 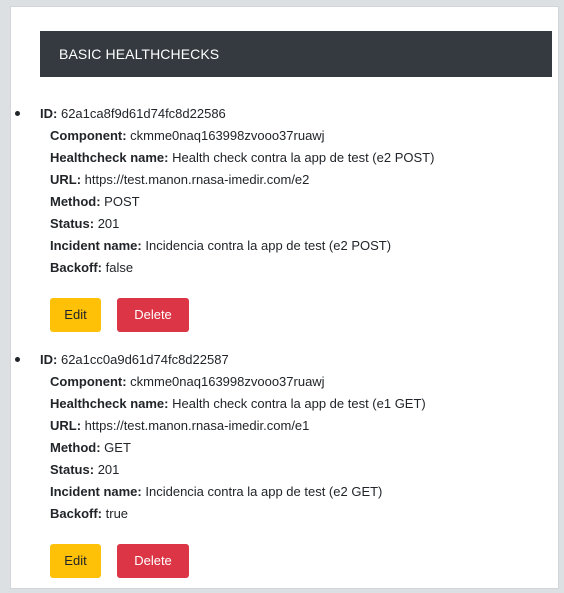 I want to click on field-backoff: Backoff: true, so click(x=89, y=514).